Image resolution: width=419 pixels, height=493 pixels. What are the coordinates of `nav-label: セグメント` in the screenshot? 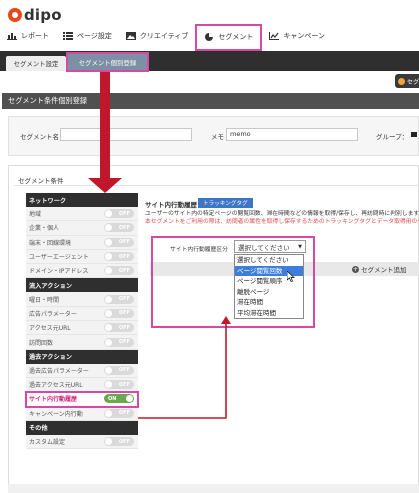 It's located at (236, 37).